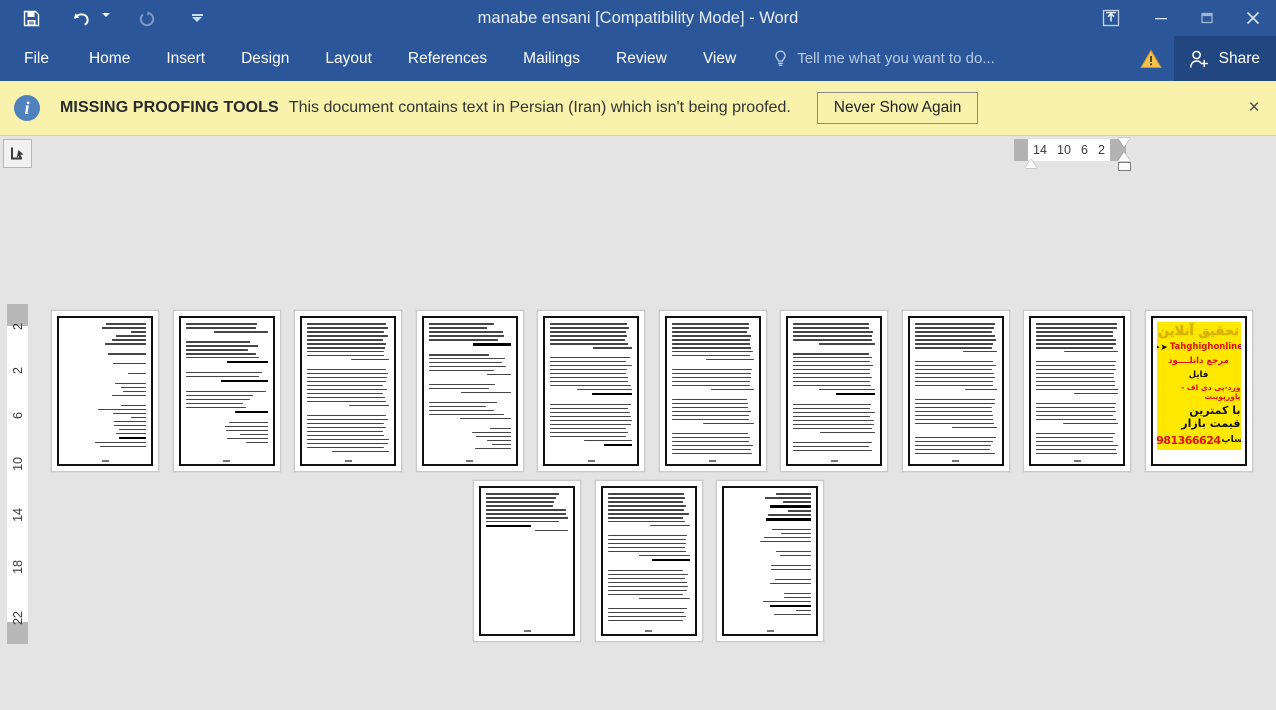 The width and height of the screenshot is (1276, 710). I want to click on restore-icon, so click(1207, 18).